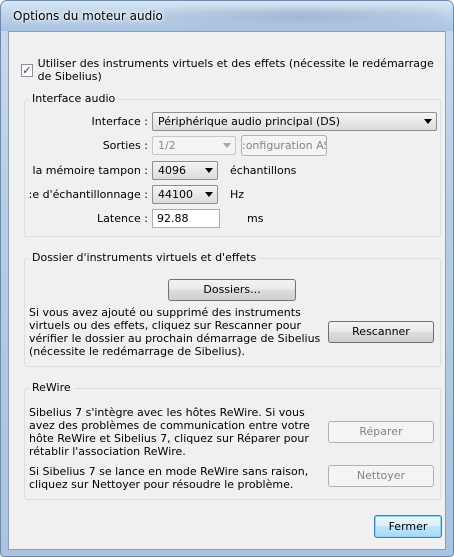 This screenshot has width=454, height=557. Describe the element at coordinates (263, 170) in the screenshot. I see `buffer-size-unit: échantillons` at that location.